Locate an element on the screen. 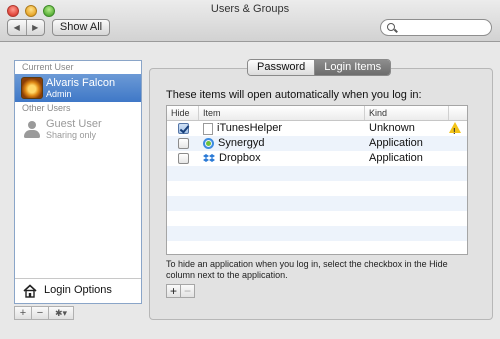 This screenshot has width=500, height=339. user-role: Admin is located at coordinates (59, 94).